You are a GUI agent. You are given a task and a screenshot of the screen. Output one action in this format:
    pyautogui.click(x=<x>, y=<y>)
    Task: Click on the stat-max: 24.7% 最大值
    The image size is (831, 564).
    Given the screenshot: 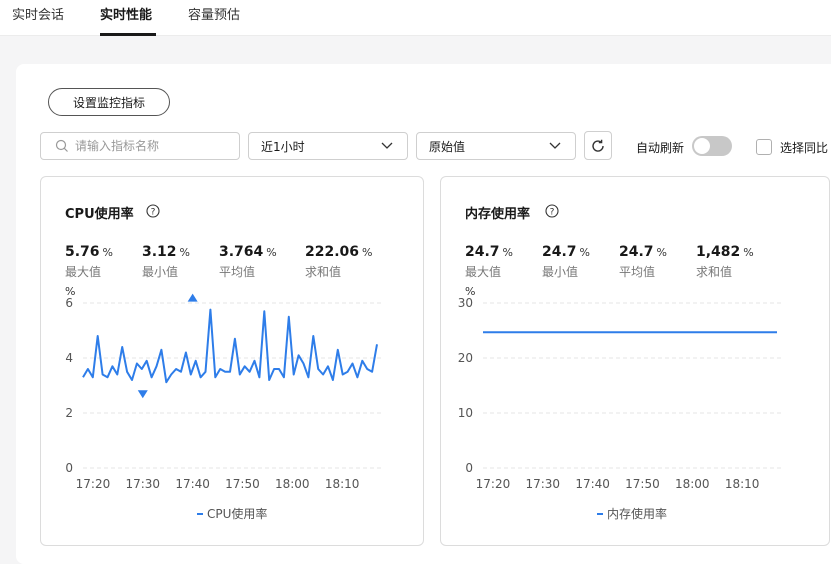 What is the action you would take?
    pyautogui.click(x=489, y=260)
    